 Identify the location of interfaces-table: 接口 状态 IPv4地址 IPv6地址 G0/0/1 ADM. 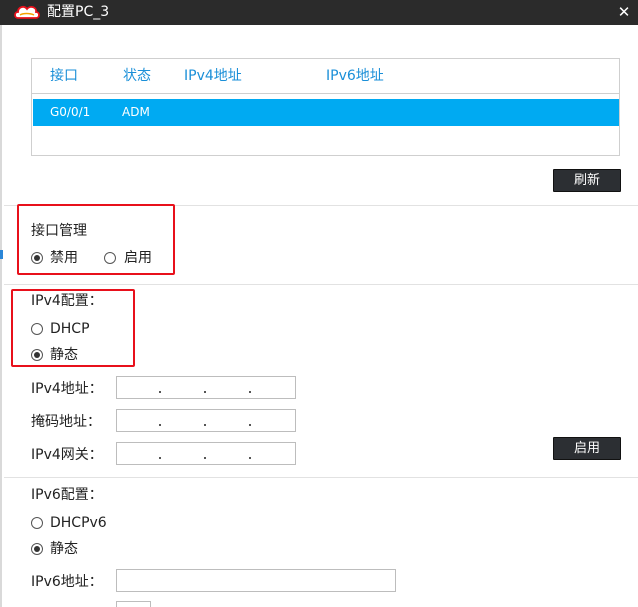
(325, 107).